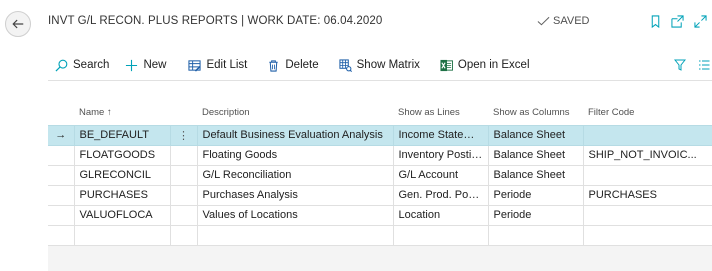  I want to click on back-button, so click(18, 24).